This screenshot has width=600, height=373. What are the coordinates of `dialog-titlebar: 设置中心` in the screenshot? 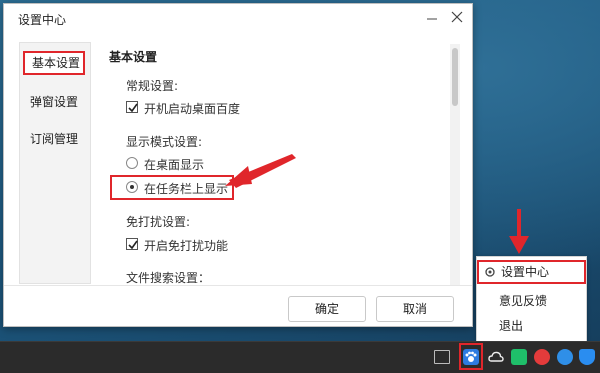 It's located at (238, 18).